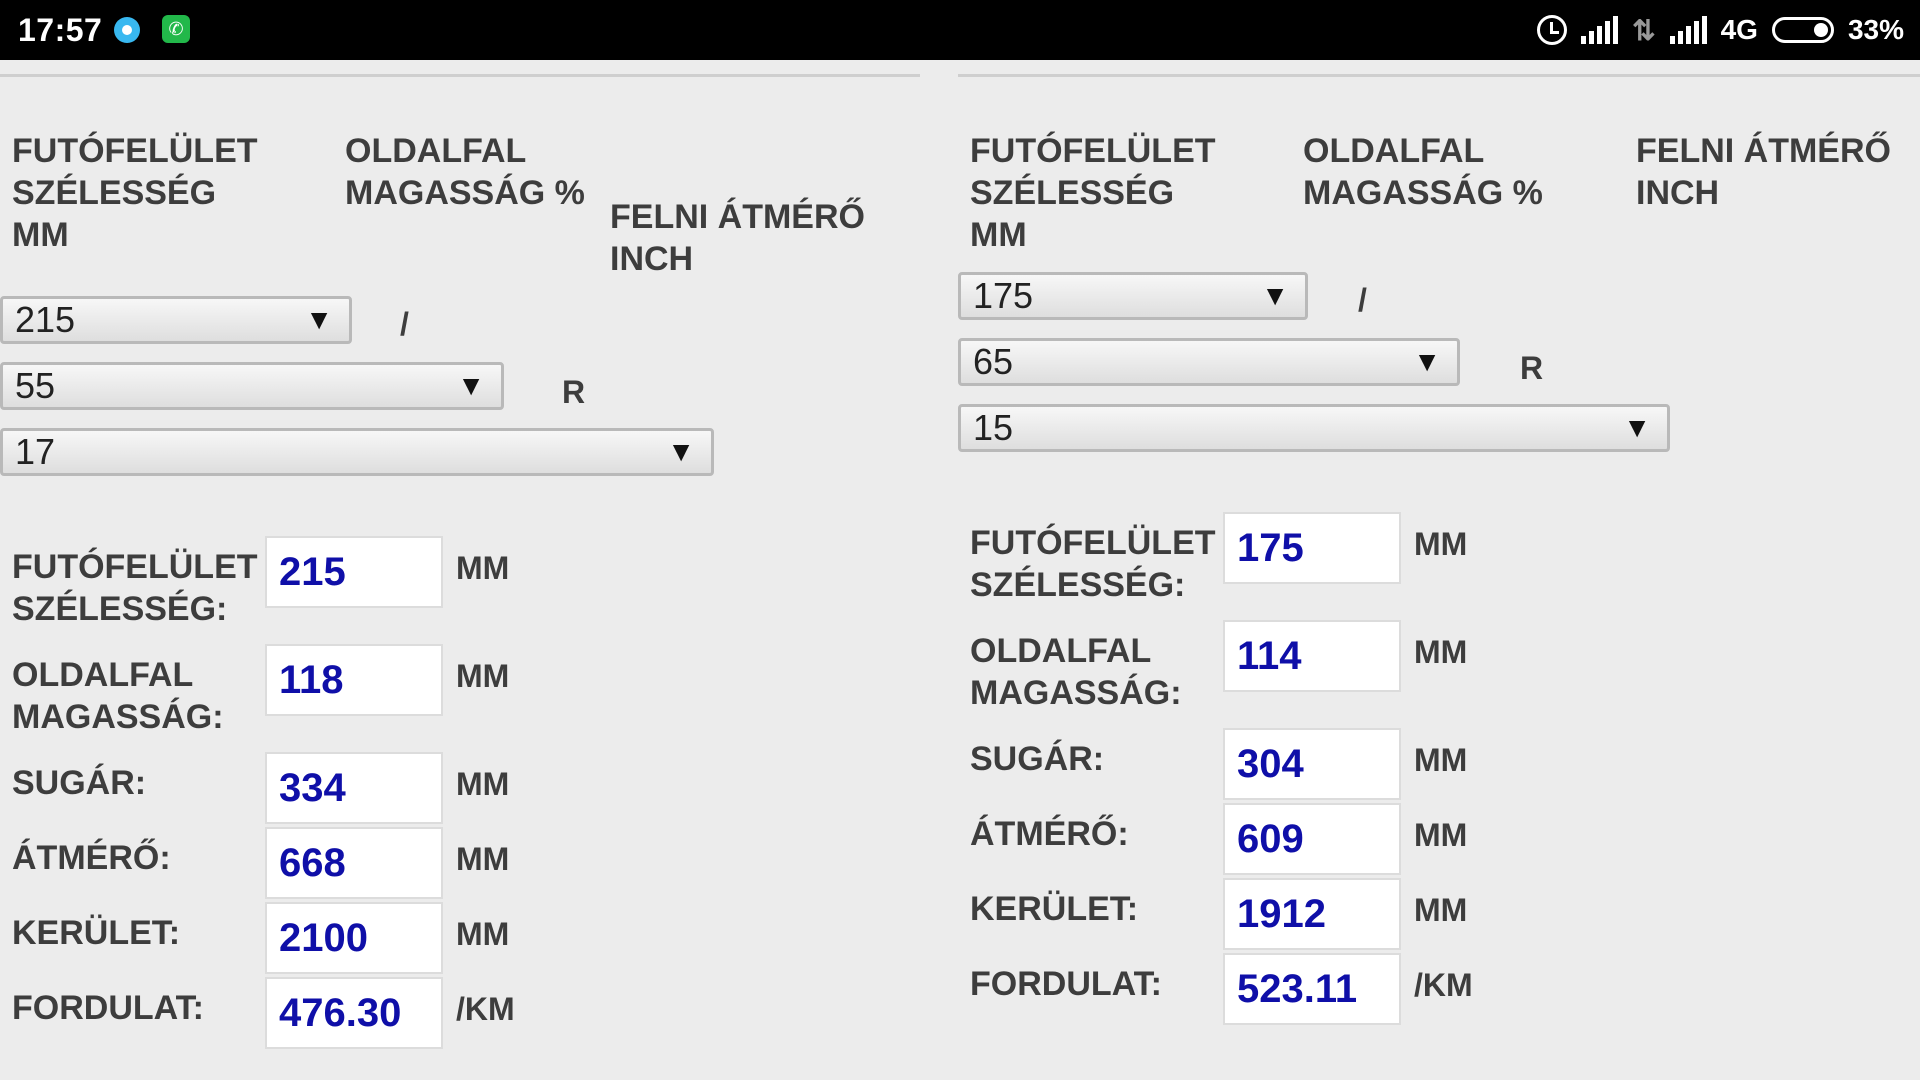  Describe the element at coordinates (1802, 30) in the screenshot. I see `battery-icon` at that location.